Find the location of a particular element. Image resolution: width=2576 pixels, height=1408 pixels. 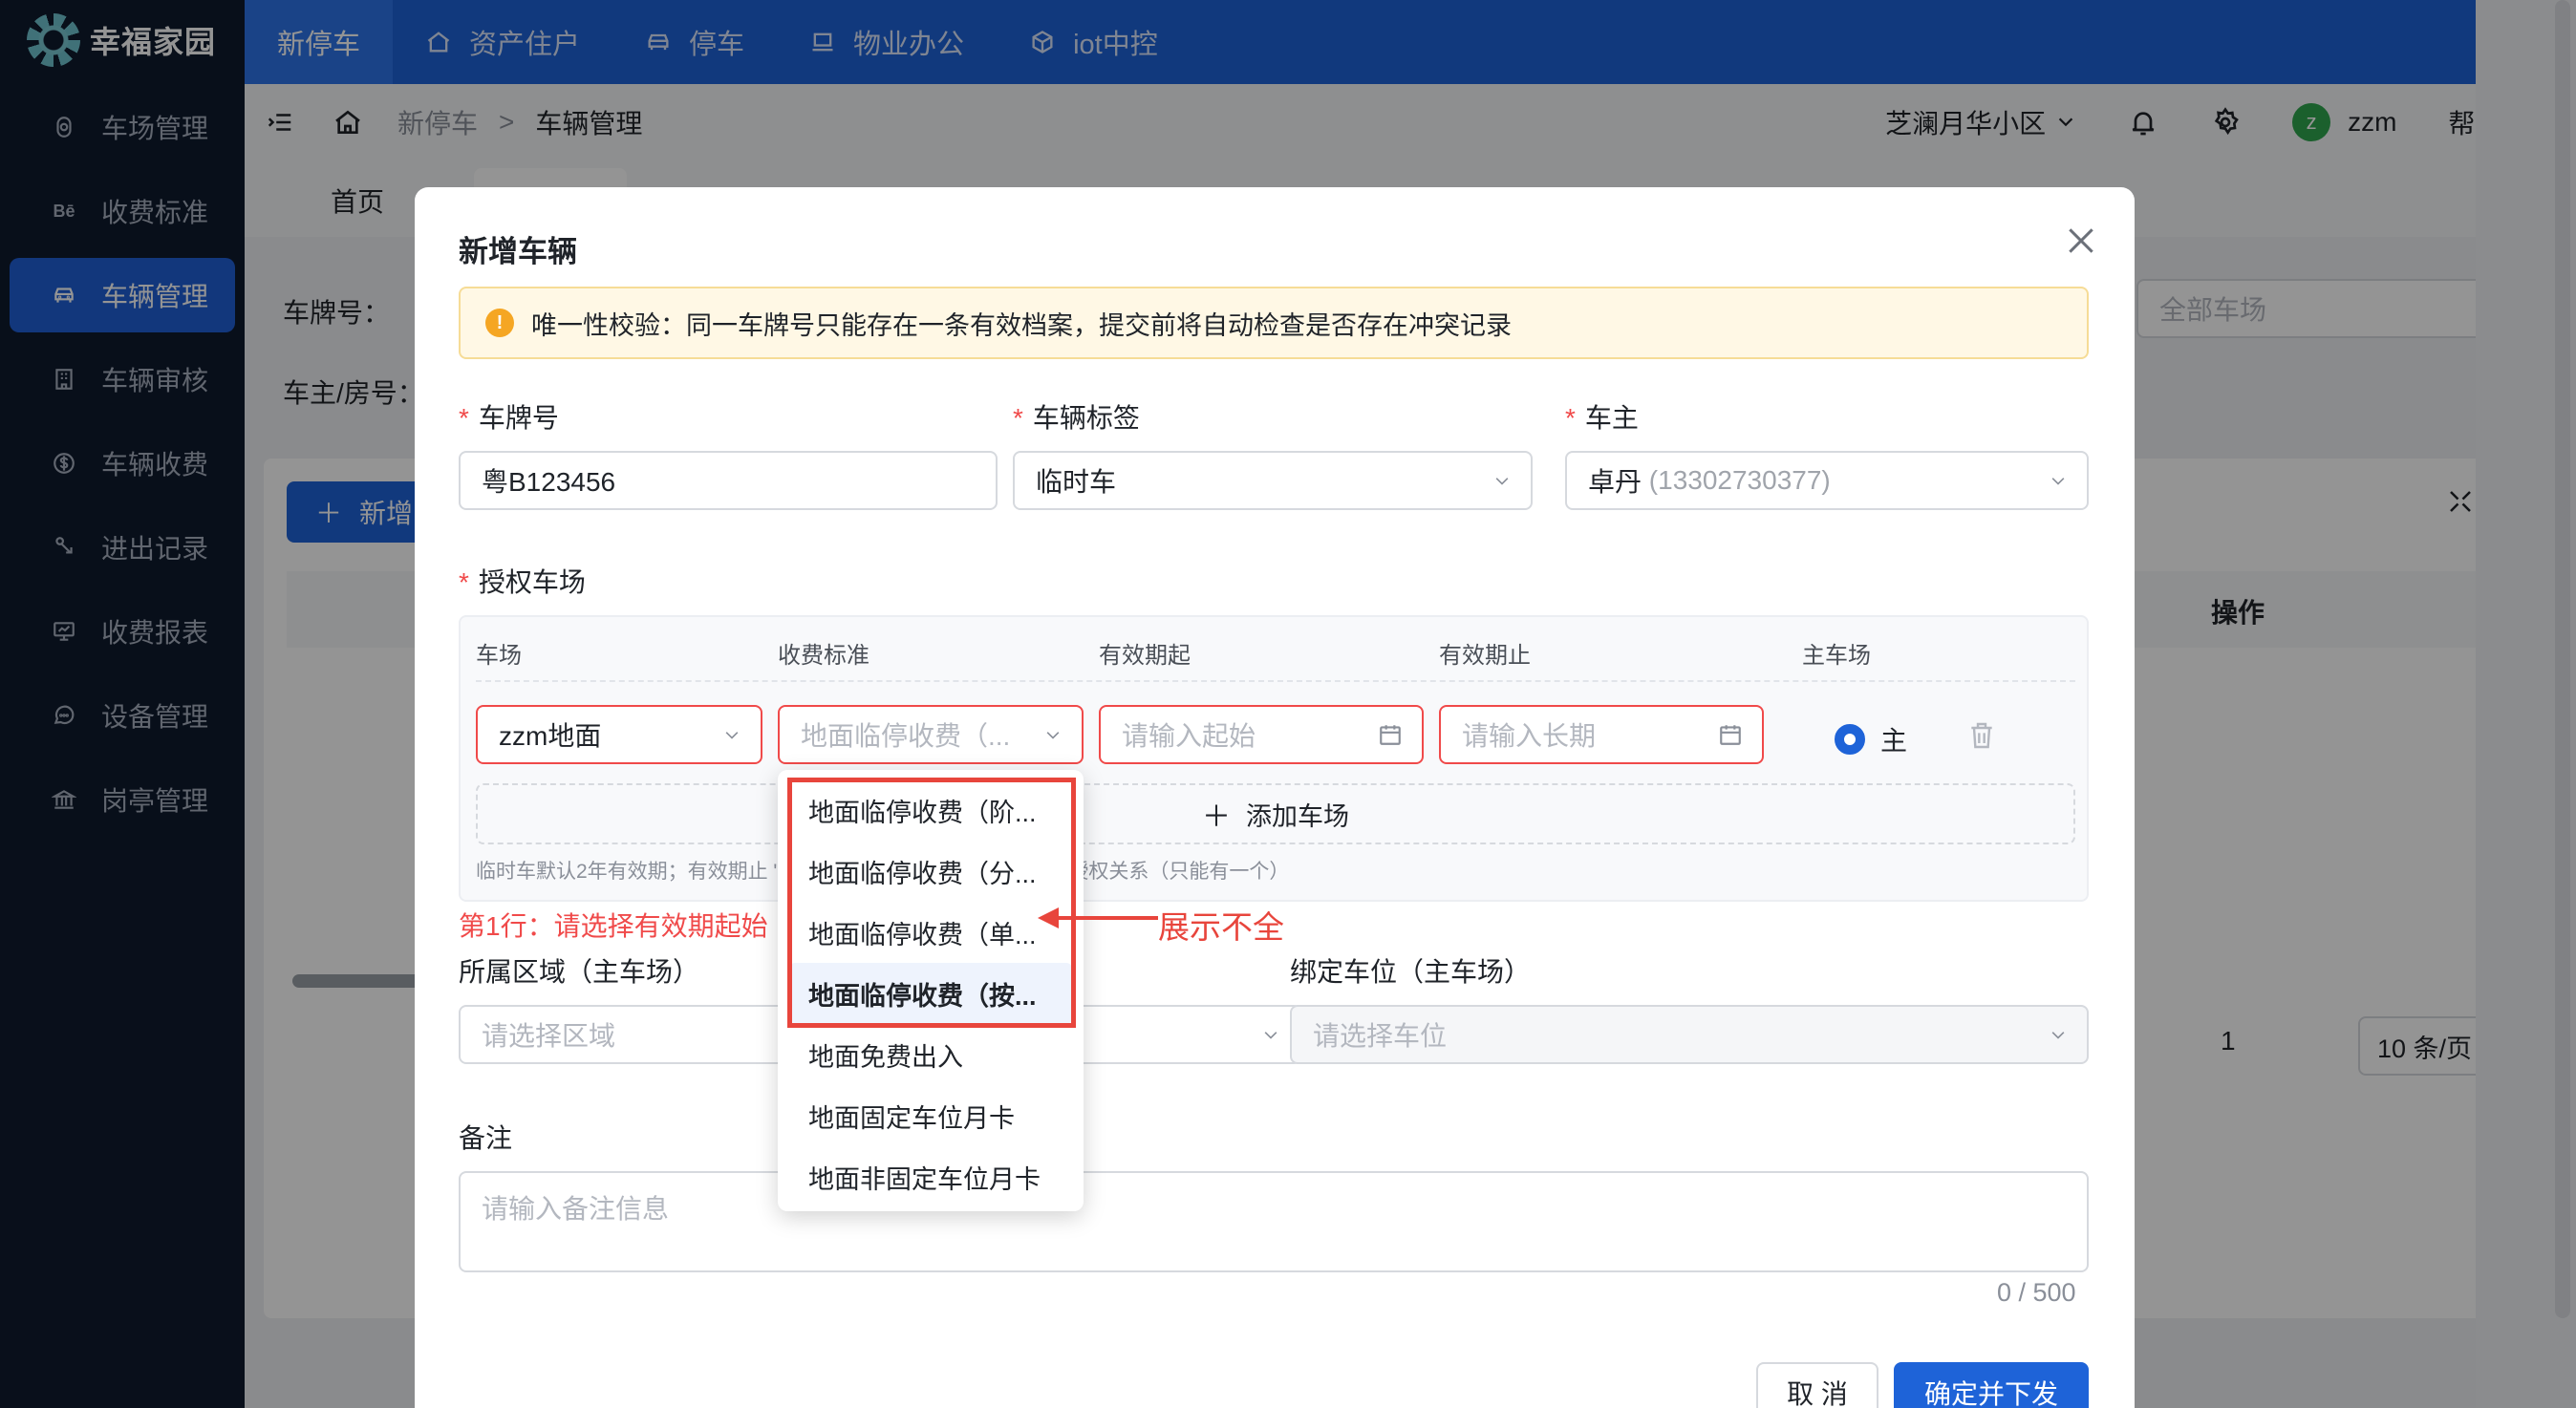

column-fee-standard: 收费标准 is located at coordinates (823, 656).